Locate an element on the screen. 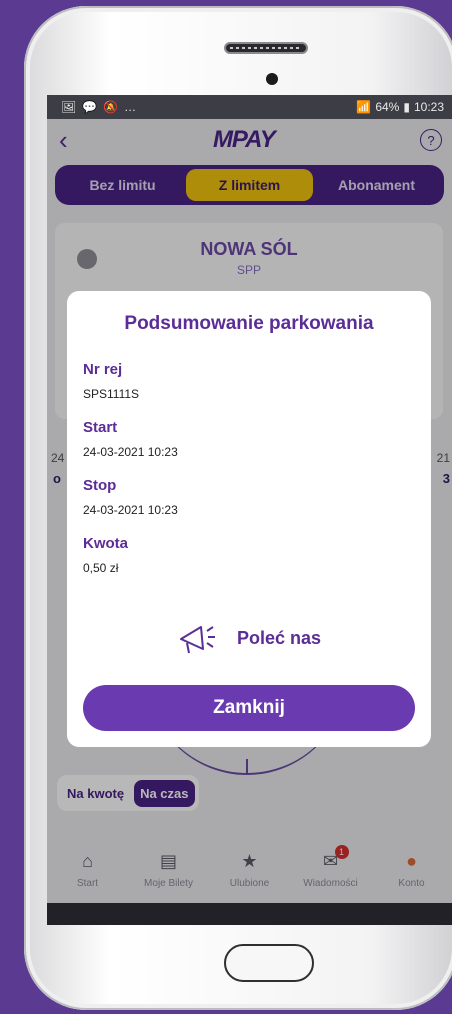 The image size is (452, 1014). mute-icon: 🔕 is located at coordinates (111, 107).